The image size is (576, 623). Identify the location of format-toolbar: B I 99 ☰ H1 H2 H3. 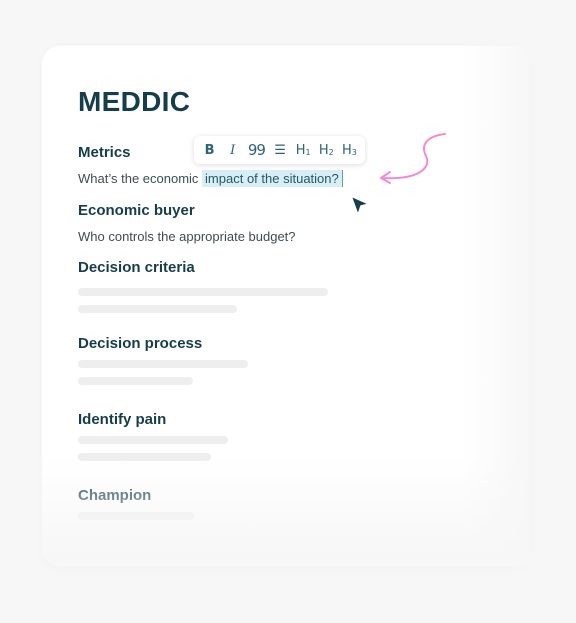
(279, 150).